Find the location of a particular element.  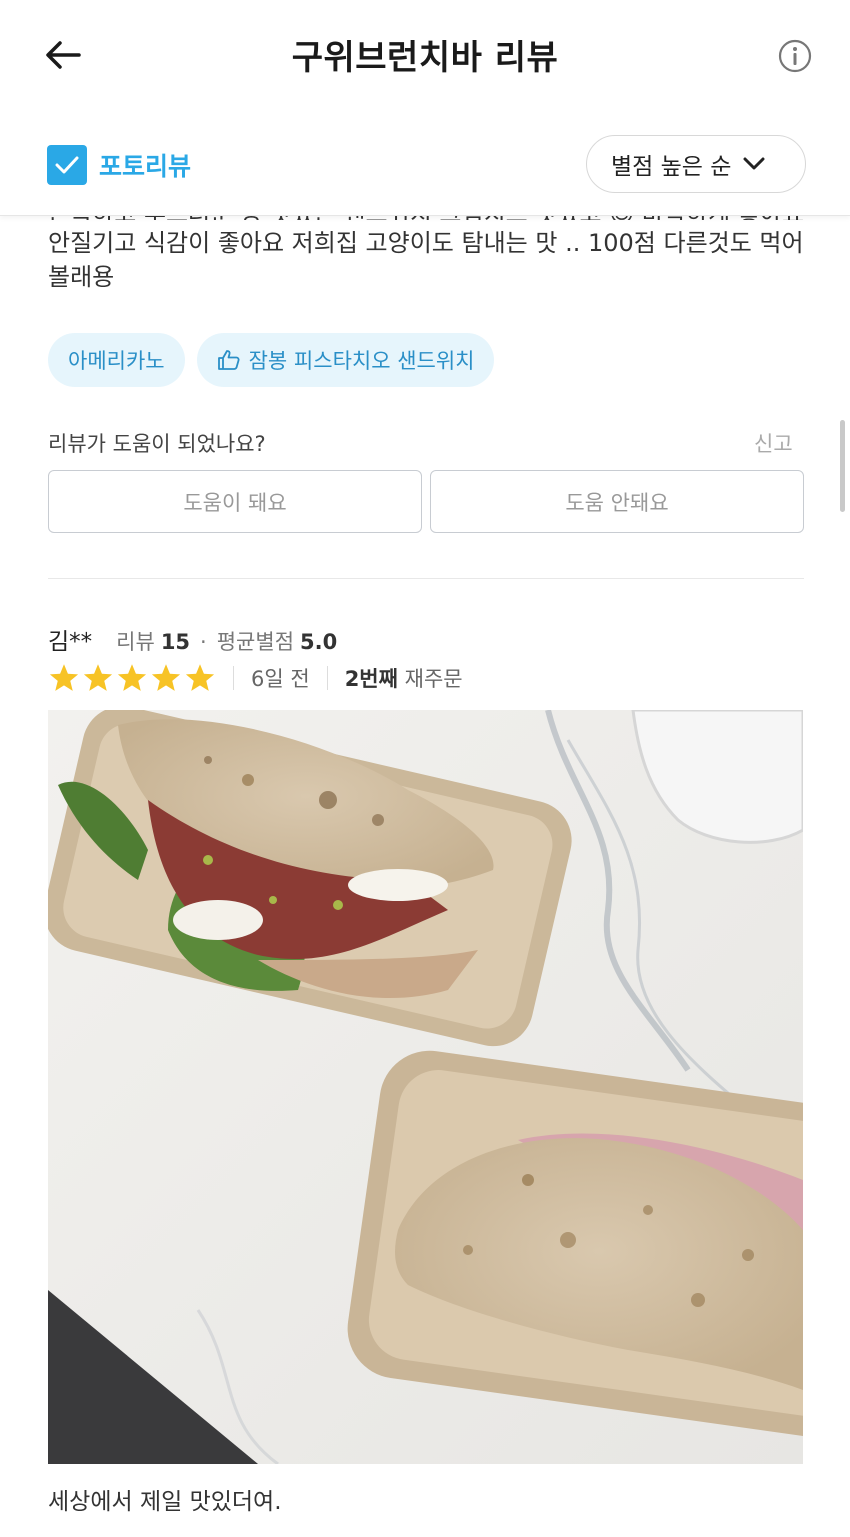

review-count-label: 리뷰 is located at coordinates (135, 642).